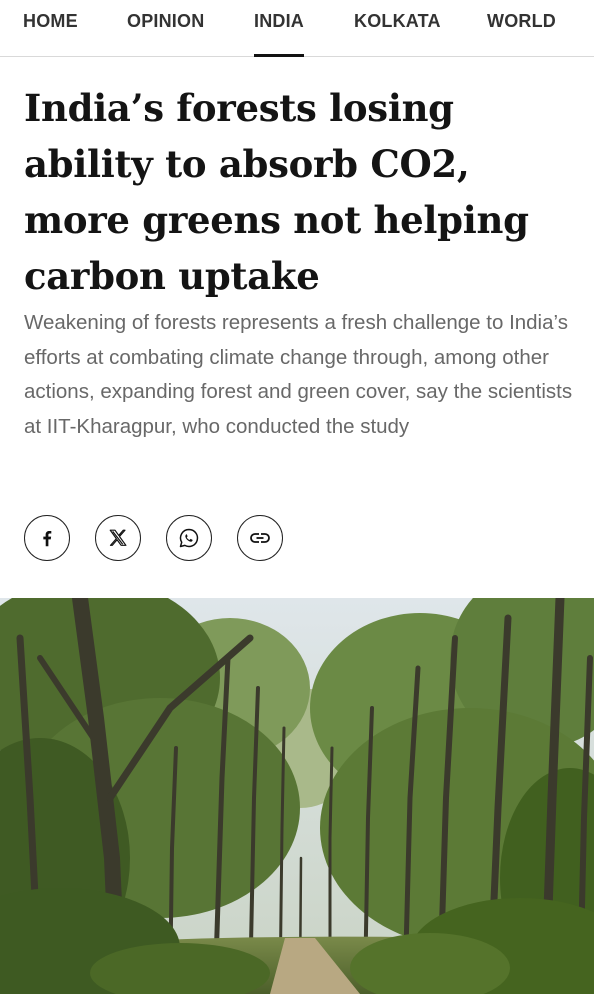  I want to click on nav-item-opinion: OPINION, so click(165, 21).